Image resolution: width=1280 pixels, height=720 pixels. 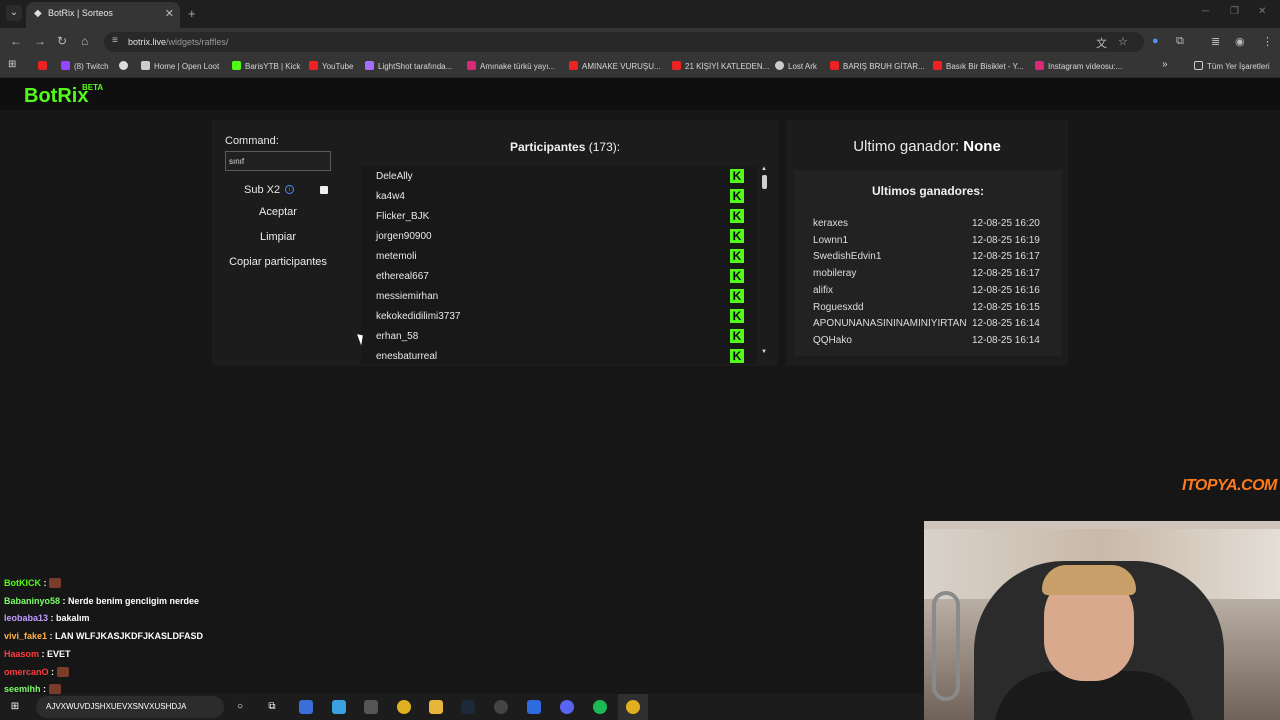 I want to click on windows-start-icon: ⊞, so click(x=15, y=707).